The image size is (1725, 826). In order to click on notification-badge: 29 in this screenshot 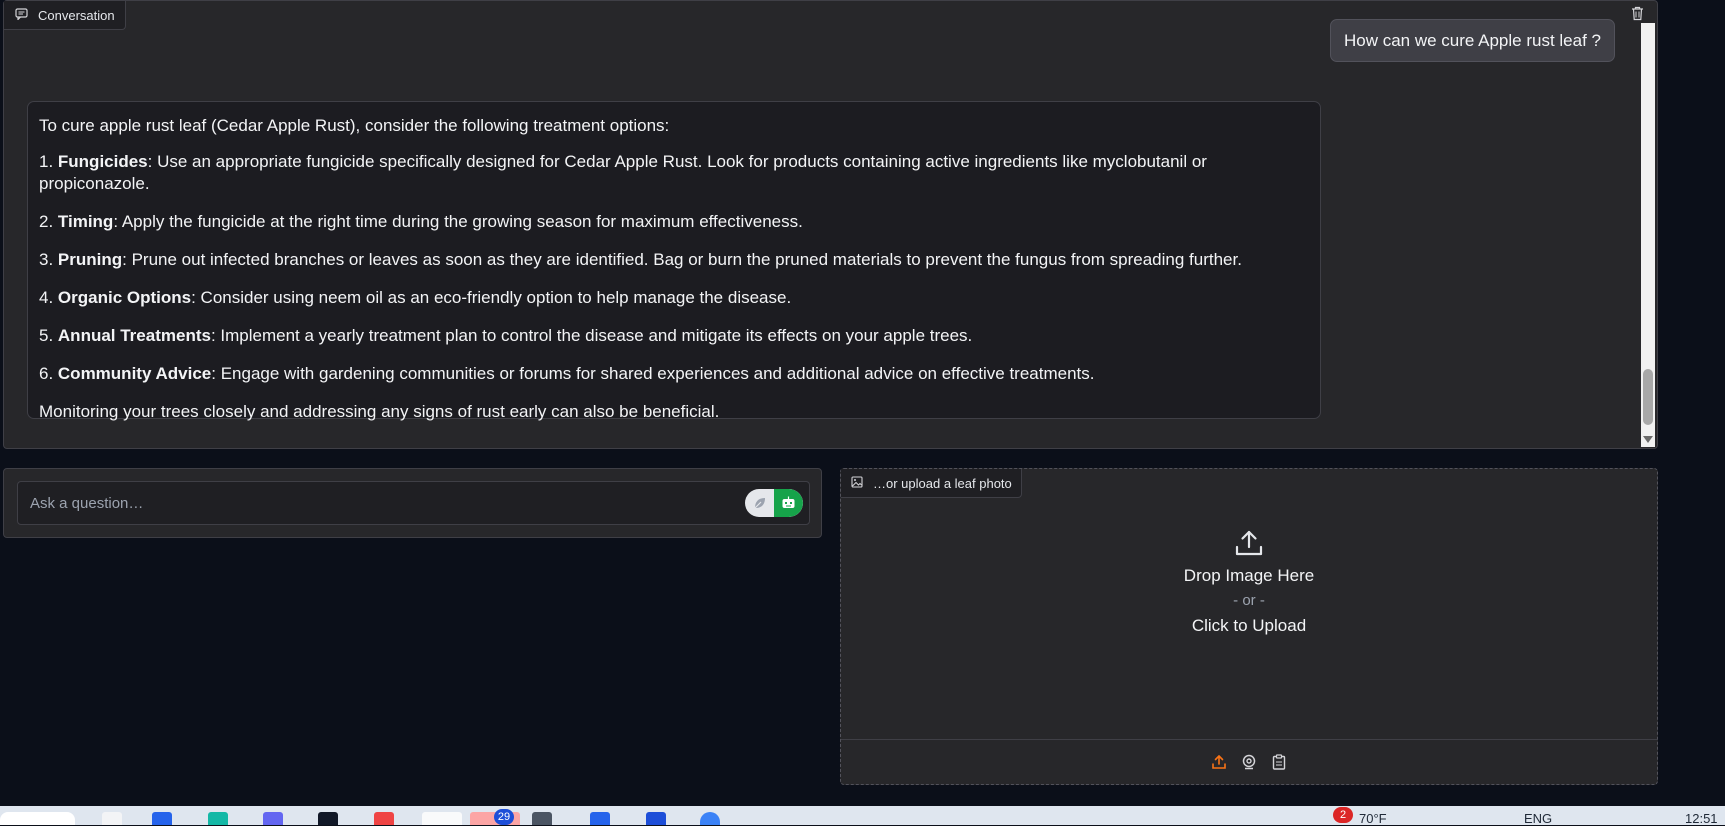, I will do `click(504, 817)`.